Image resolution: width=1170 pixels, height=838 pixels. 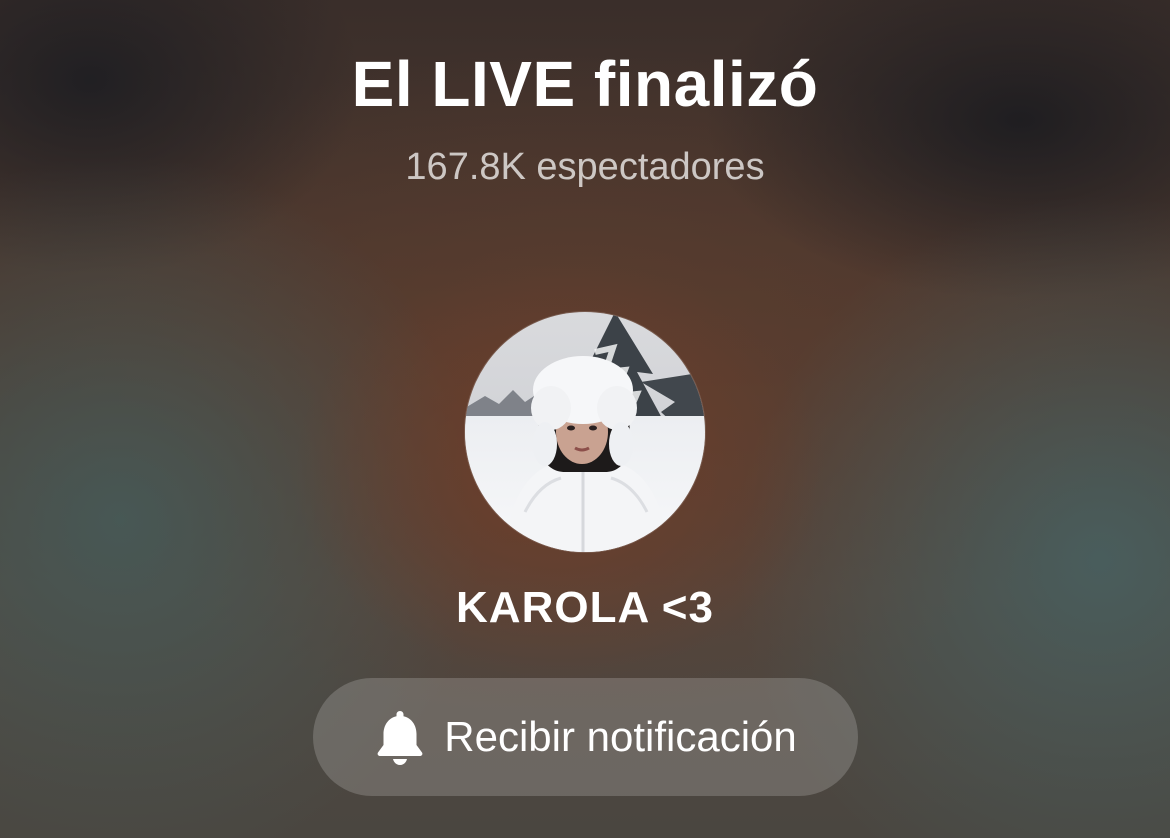 What do you see at coordinates (585, 167) in the screenshot?
I see `viewer-count: 167.8K espectadores` at bounding box center [585, 167].